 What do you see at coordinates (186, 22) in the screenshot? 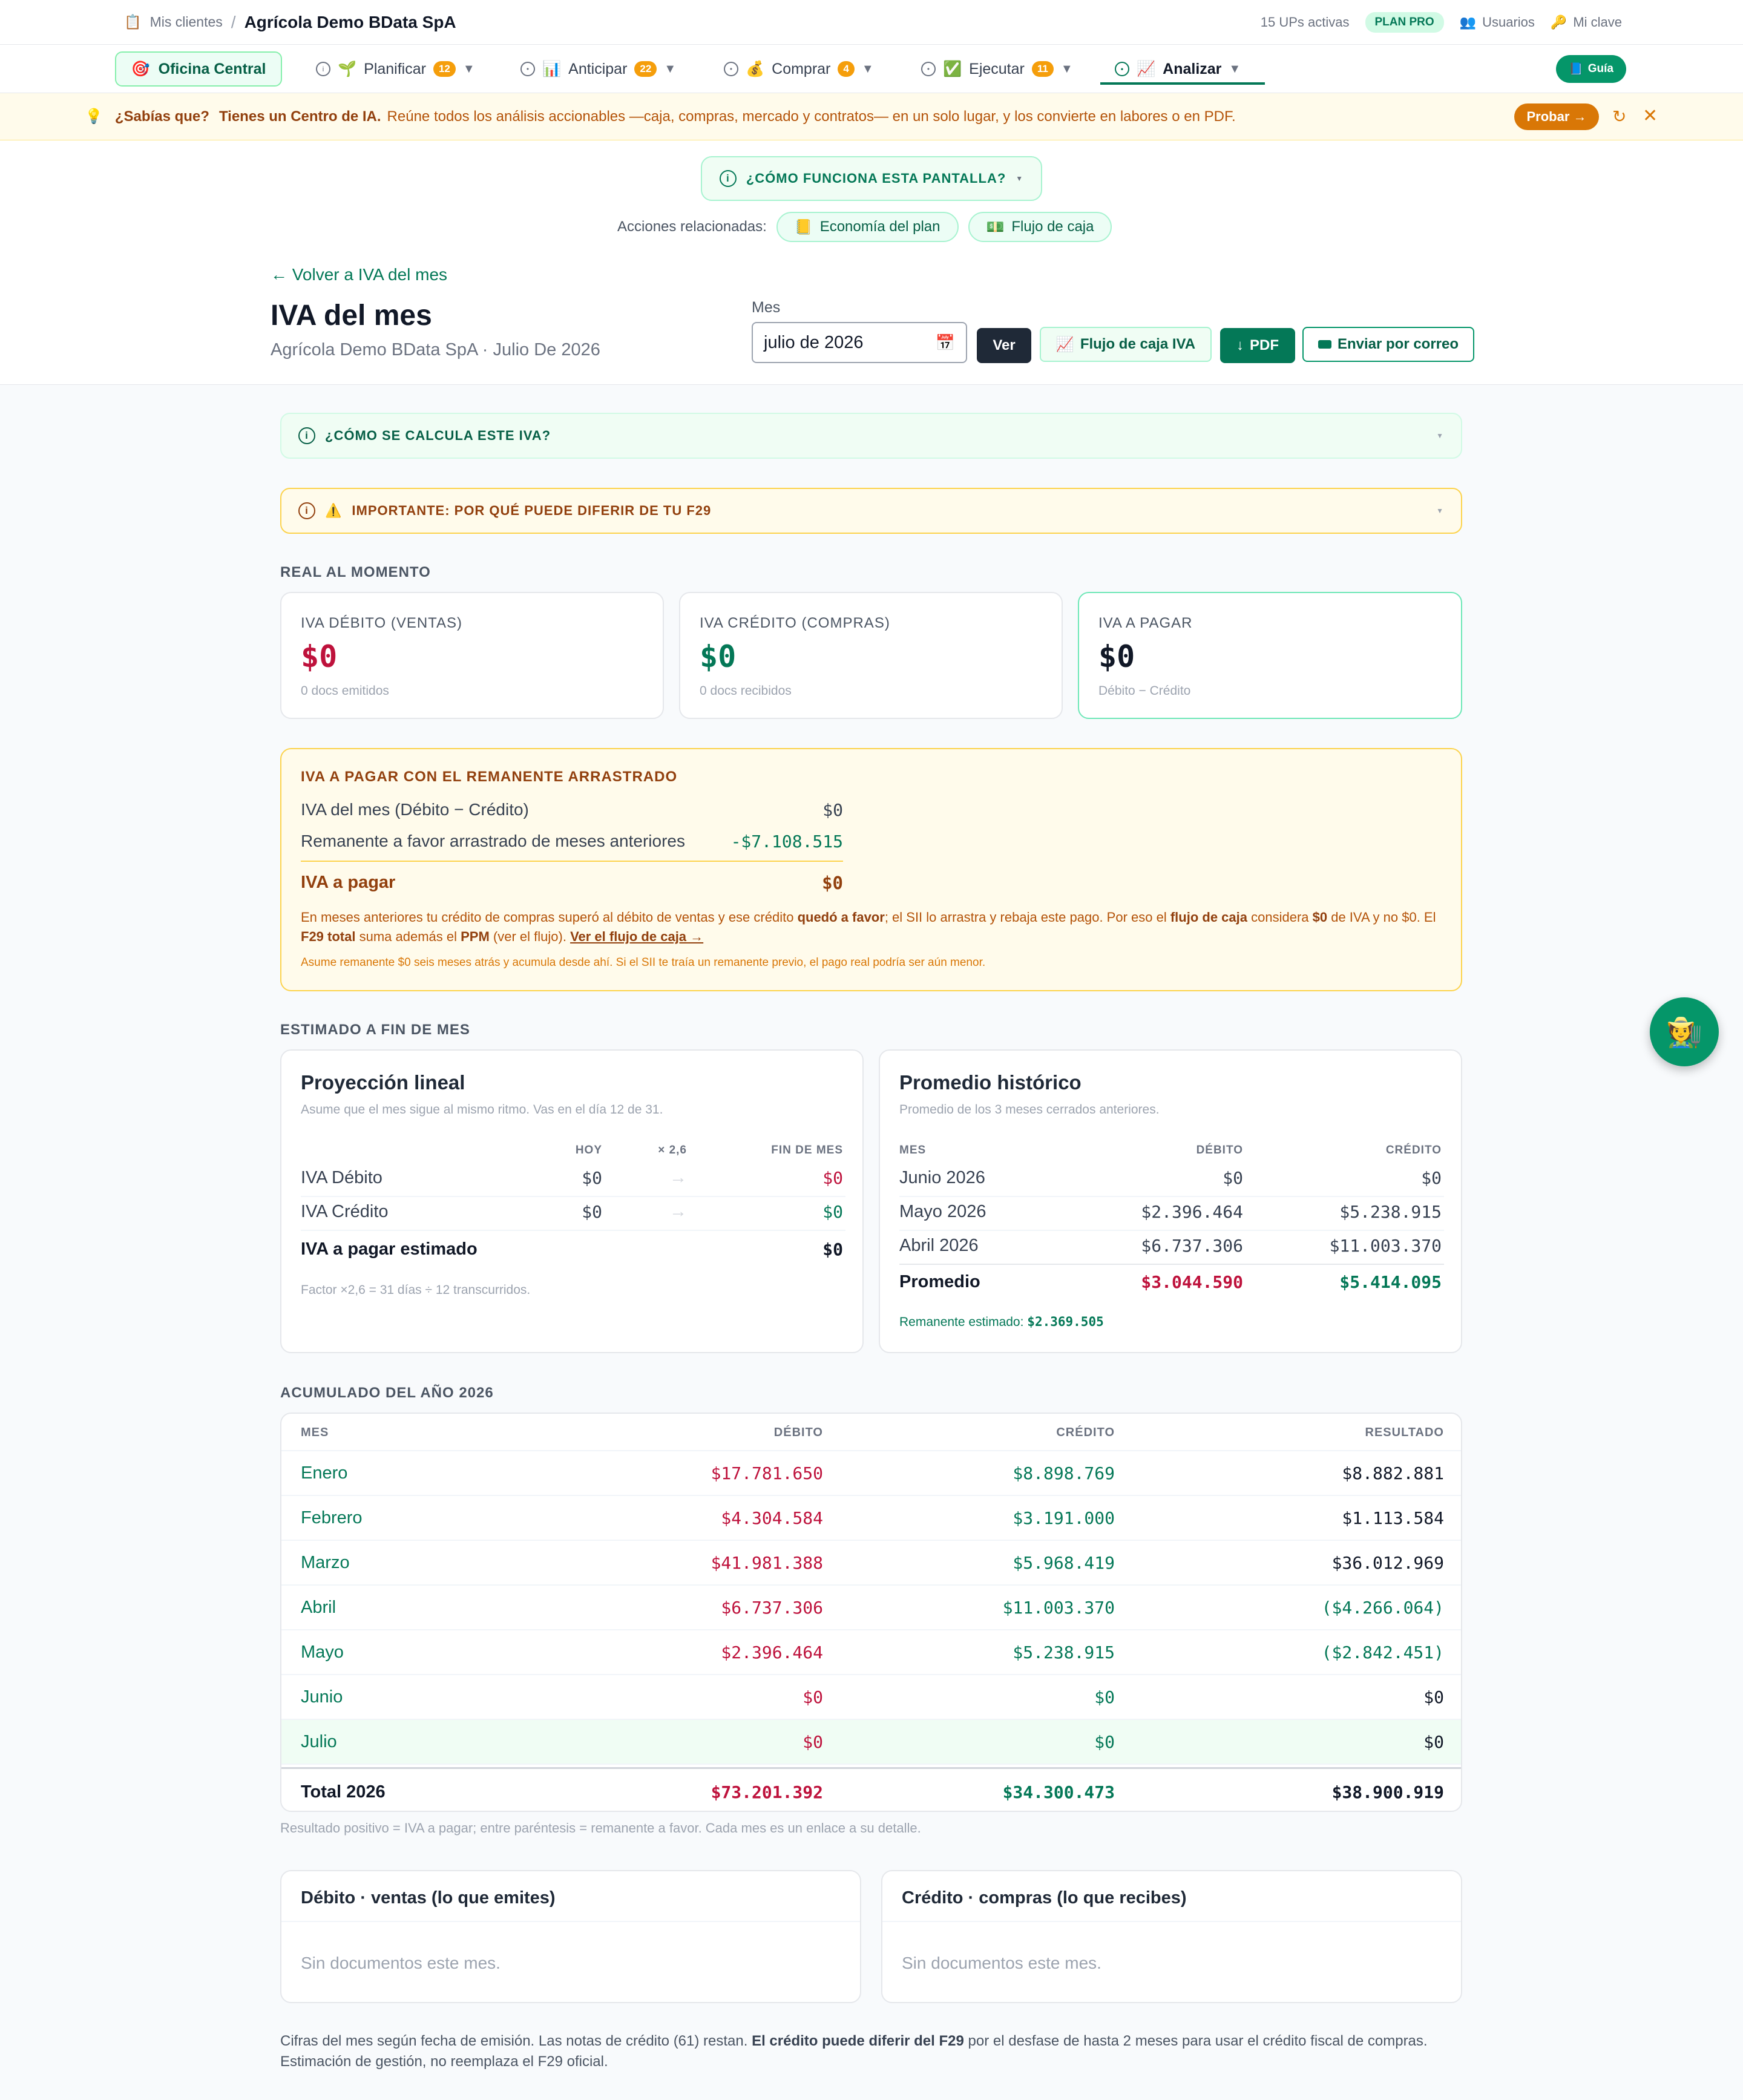
I see `breadcrumb-mis-clientes: Mis clientes` at bounding box center [186, 22].